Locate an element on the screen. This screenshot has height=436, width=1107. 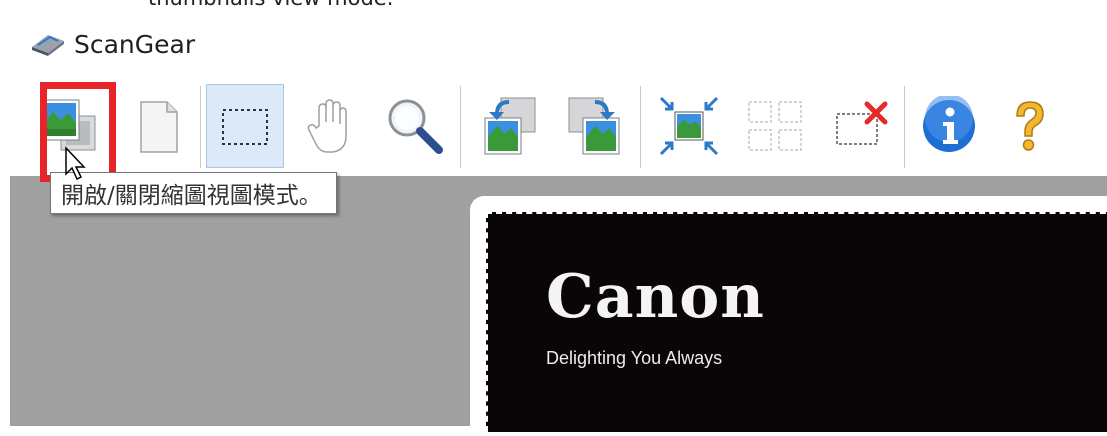
help-button is located at coordinates (1029, 126).